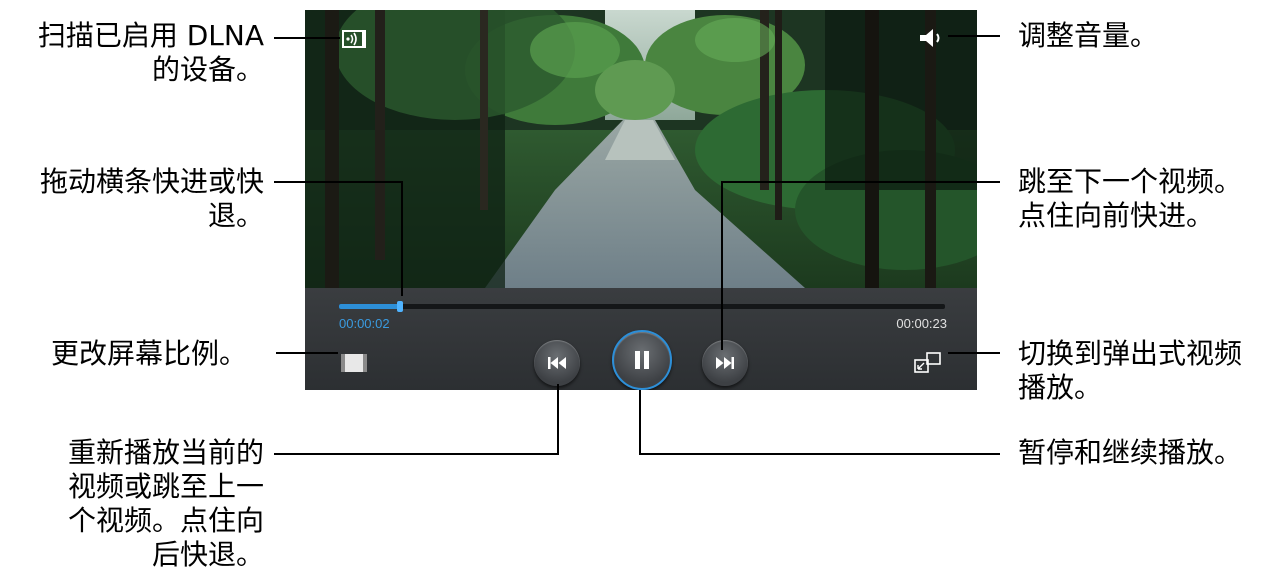 The height and width of the screenshot is (572, 1277). I want to click on ratio-callout: 更改屏幕比例。, so click(148, 353).